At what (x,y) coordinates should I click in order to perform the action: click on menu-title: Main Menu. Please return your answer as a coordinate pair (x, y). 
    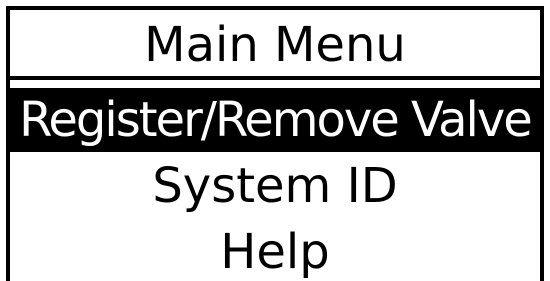
    Looking at the image, I should click on (275, 45).